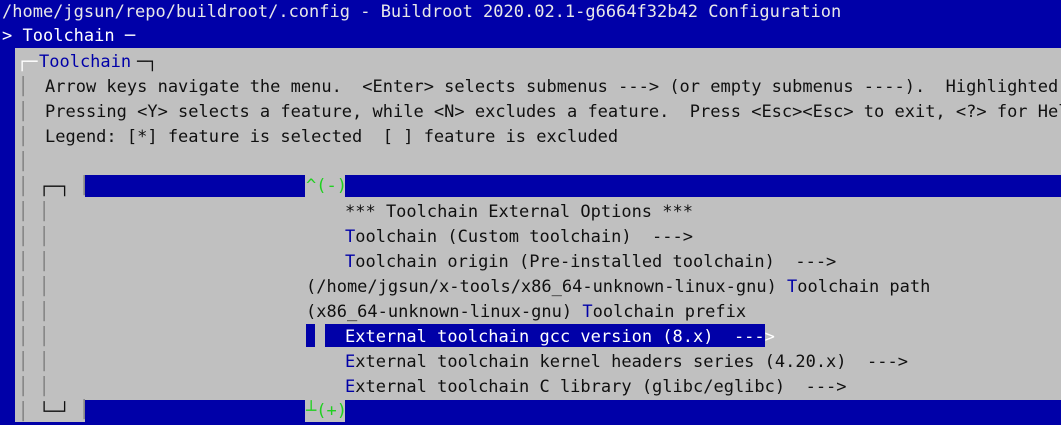 Image resolution: width=1061 pixels, height=425 pixels. What do you see at coordinates (195, 411) in the screenshot?
I see `menu-bottom-bar-left` at bounding box center [195, 411].